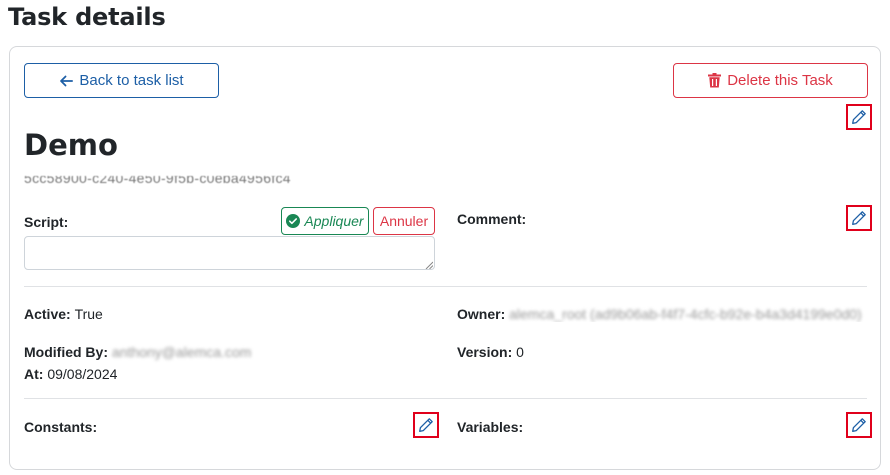  What do you see at coordinates (490, 427) in the screenshot?
I see `variables-label: Variables:` at bounding box center [490, 427].